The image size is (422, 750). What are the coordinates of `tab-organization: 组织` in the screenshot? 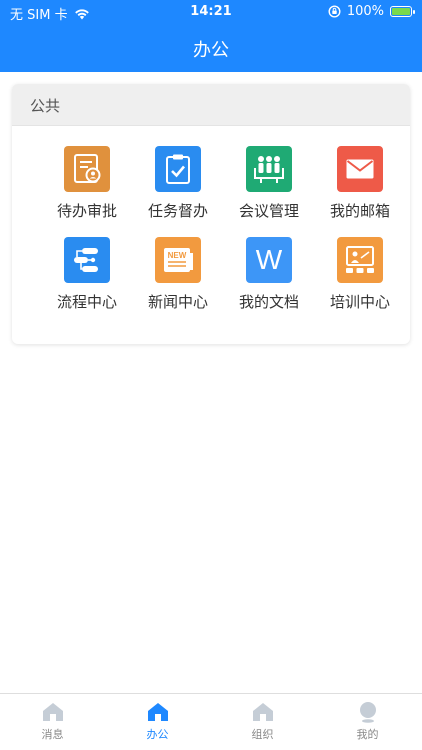 It's located at (262, 722).